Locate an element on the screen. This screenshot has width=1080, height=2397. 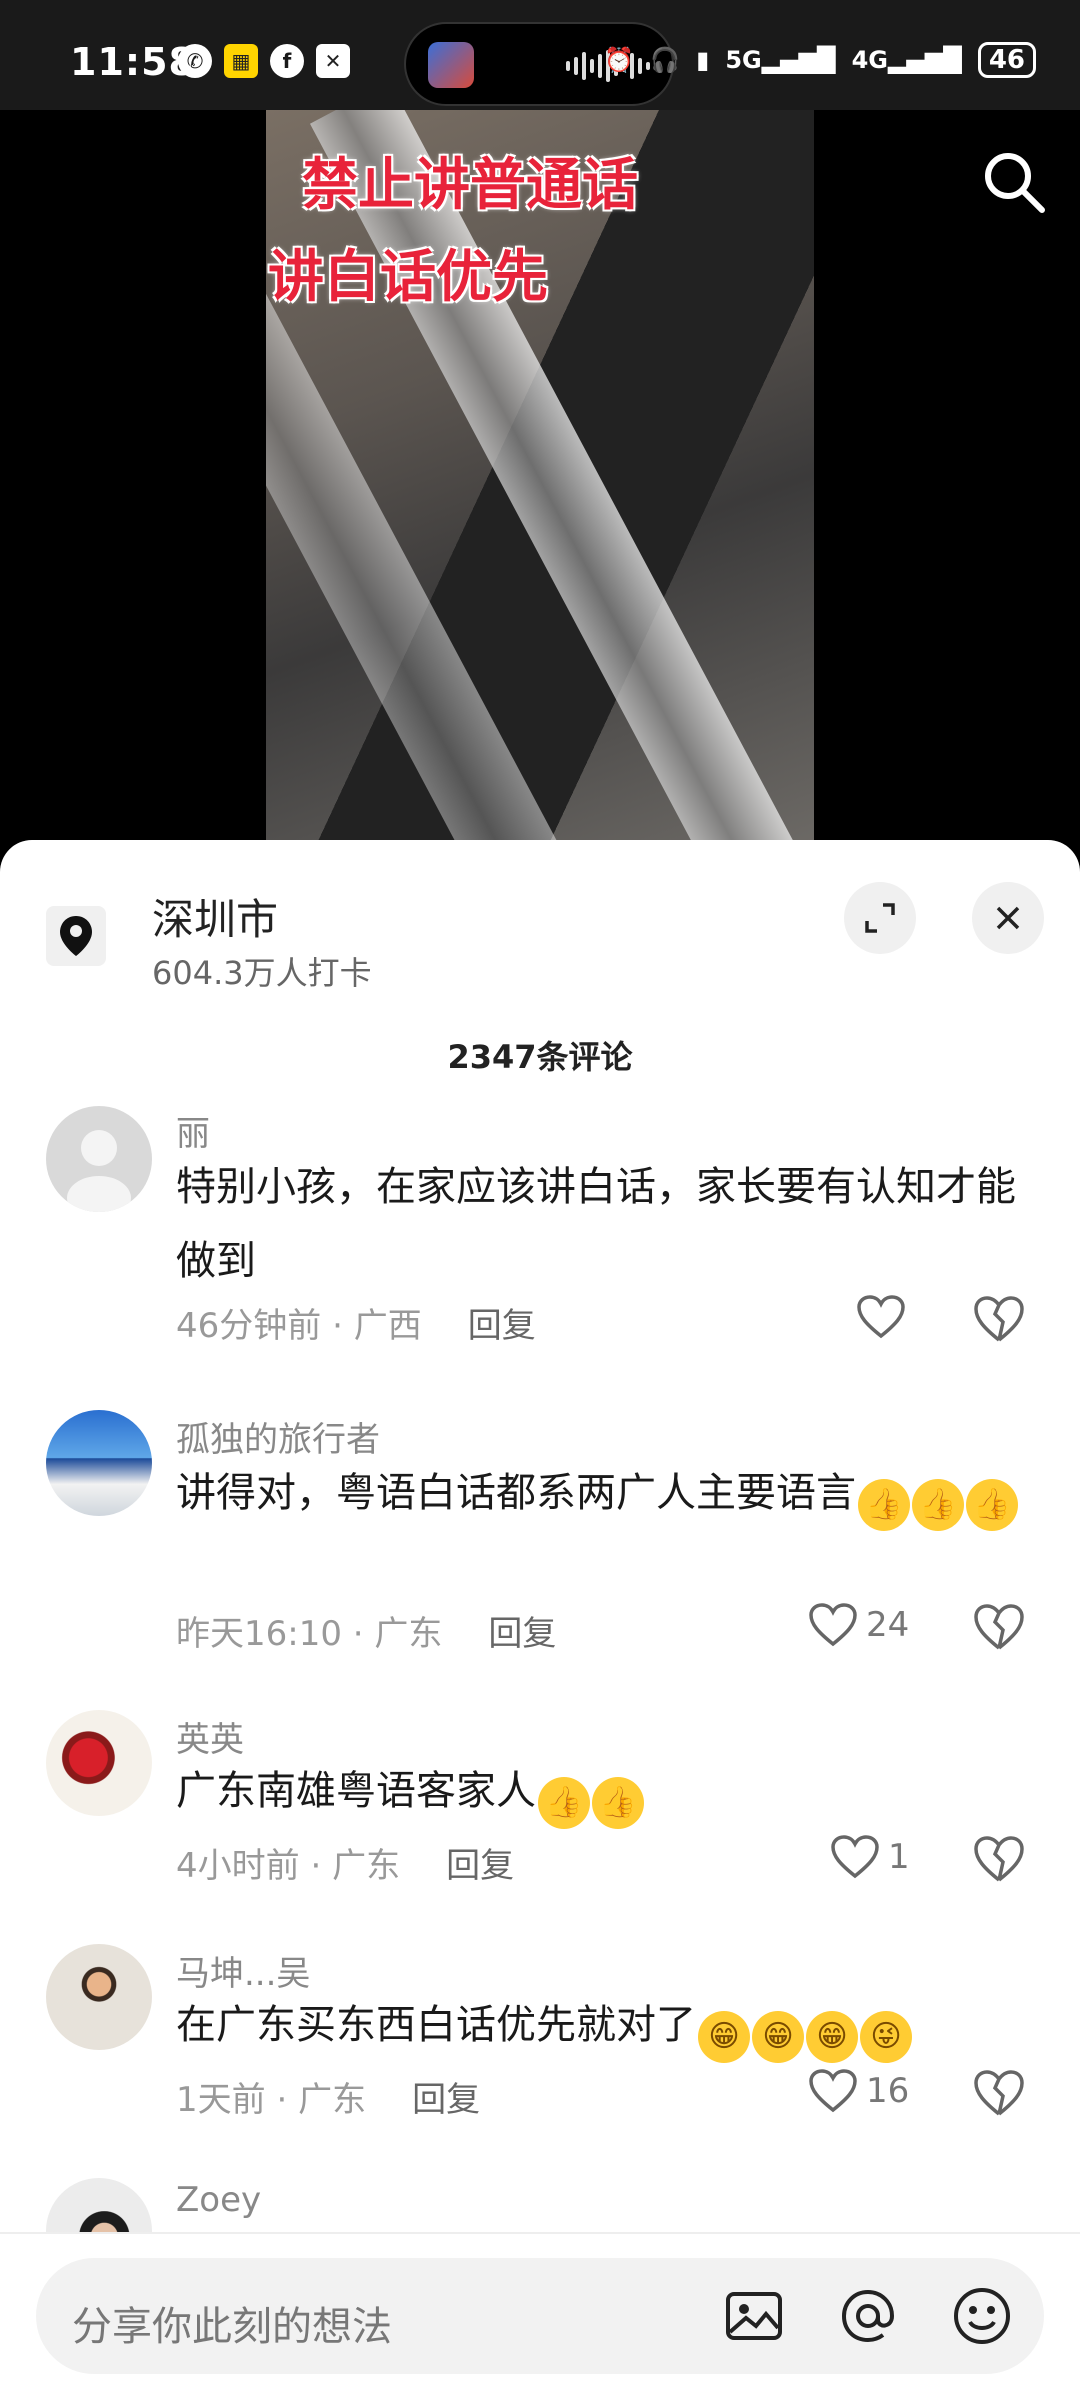
comment-meta: 1天前 · 广东 回复 is located at coordinates (328, 2100).